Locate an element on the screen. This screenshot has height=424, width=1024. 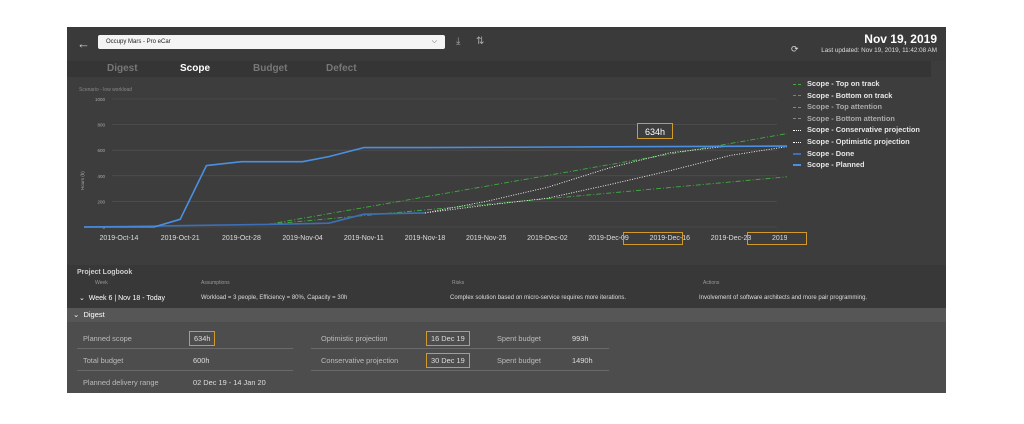
logbook-title: Project Logbook is located at coordinates (105, 272).